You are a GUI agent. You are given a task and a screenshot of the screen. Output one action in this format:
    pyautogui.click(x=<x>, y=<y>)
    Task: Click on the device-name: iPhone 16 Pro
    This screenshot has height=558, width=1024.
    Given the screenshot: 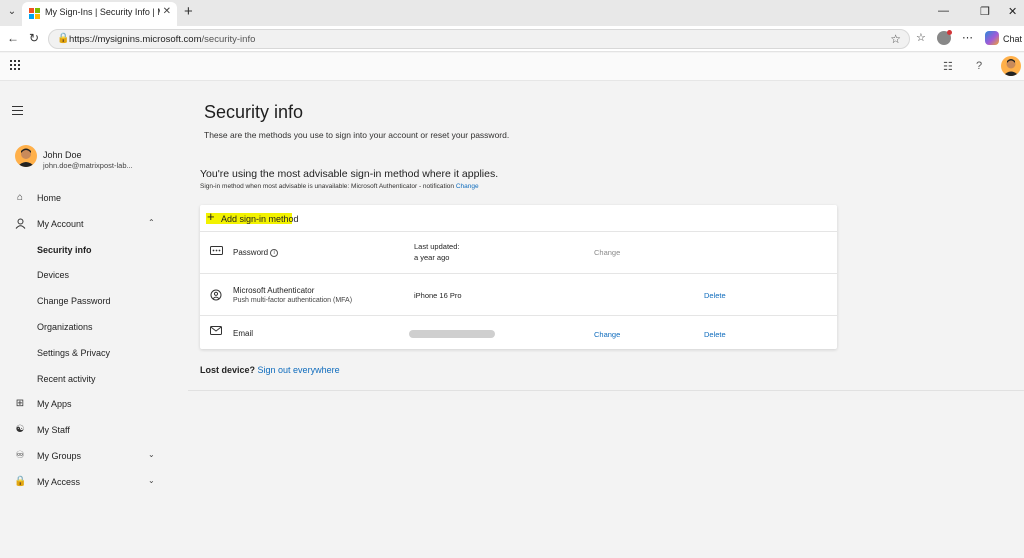 What is the action you would take?
    pyautogui.click(x=438, y=295)
    